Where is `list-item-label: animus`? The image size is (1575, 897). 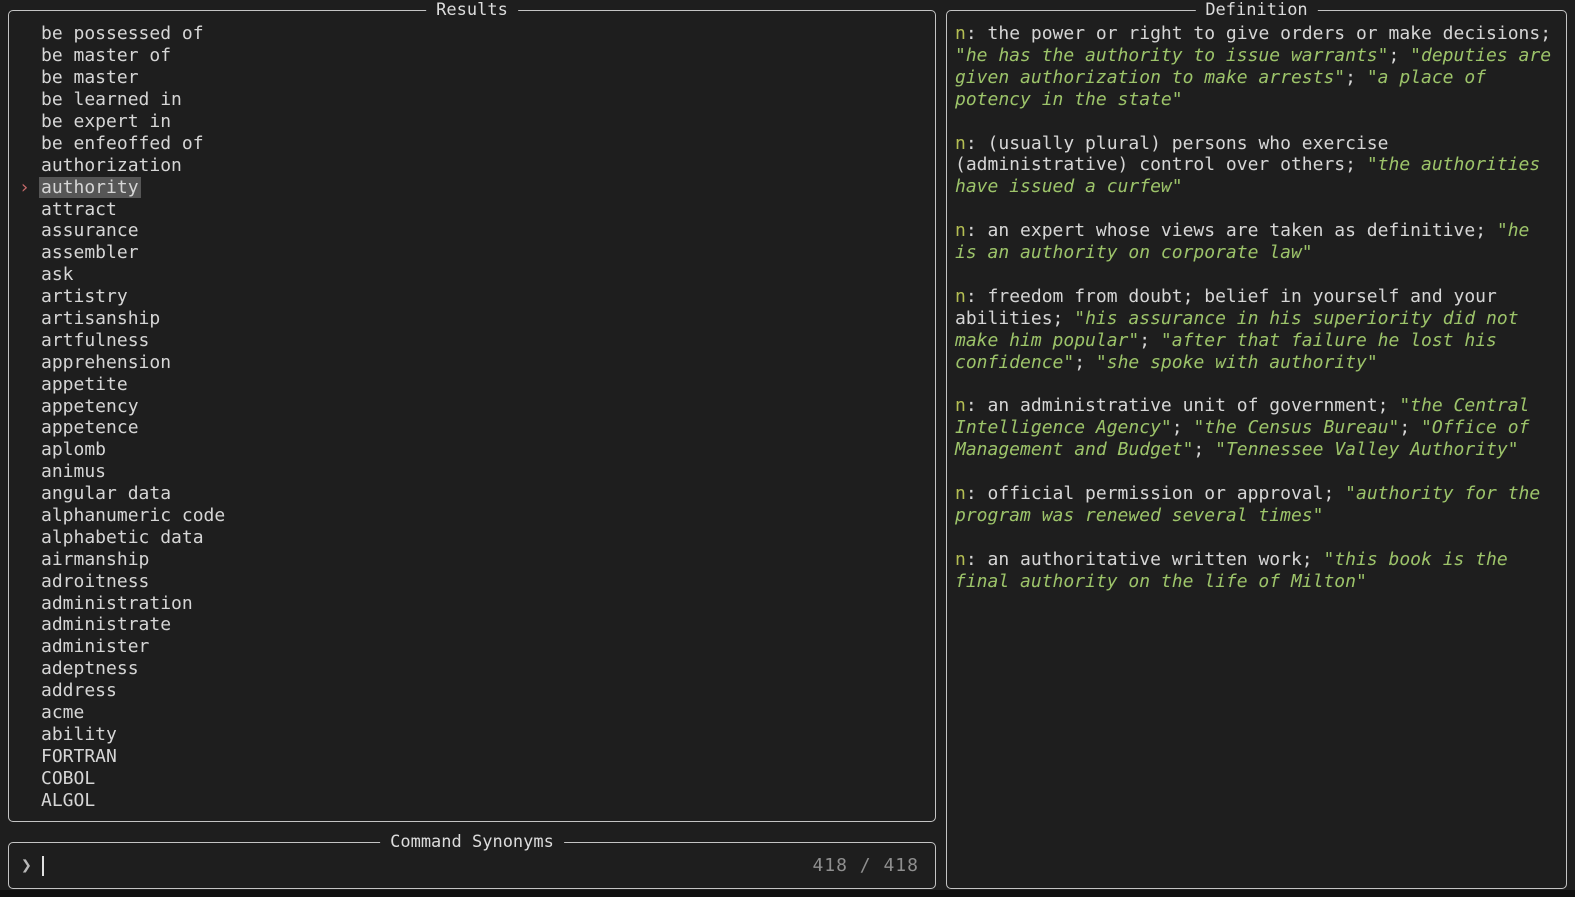 list-item-label: animus is located at coordinates (74, 472).